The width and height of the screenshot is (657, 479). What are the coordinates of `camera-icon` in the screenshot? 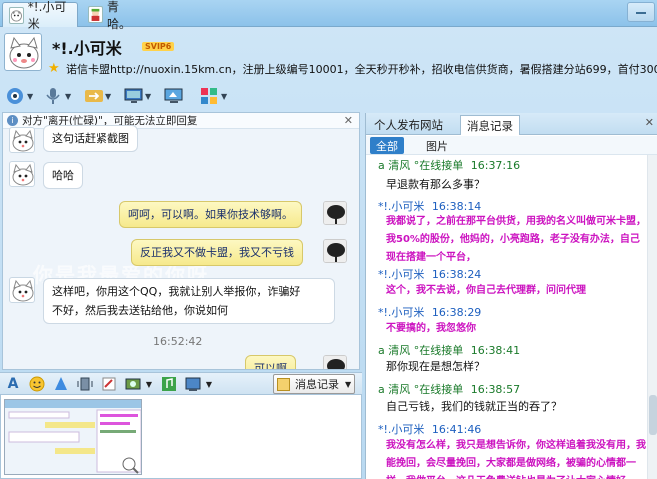 It's located at (15, 96).